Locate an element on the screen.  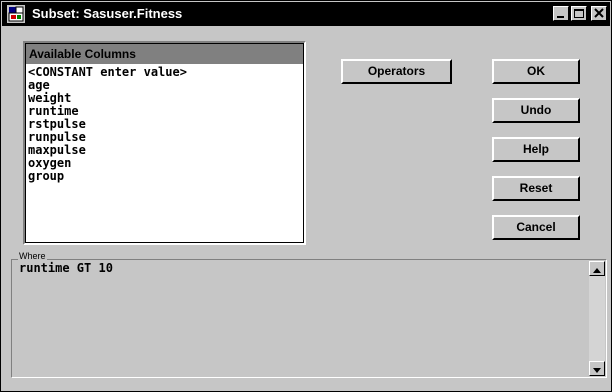
maximize-button is located at coordinates (579, 13).